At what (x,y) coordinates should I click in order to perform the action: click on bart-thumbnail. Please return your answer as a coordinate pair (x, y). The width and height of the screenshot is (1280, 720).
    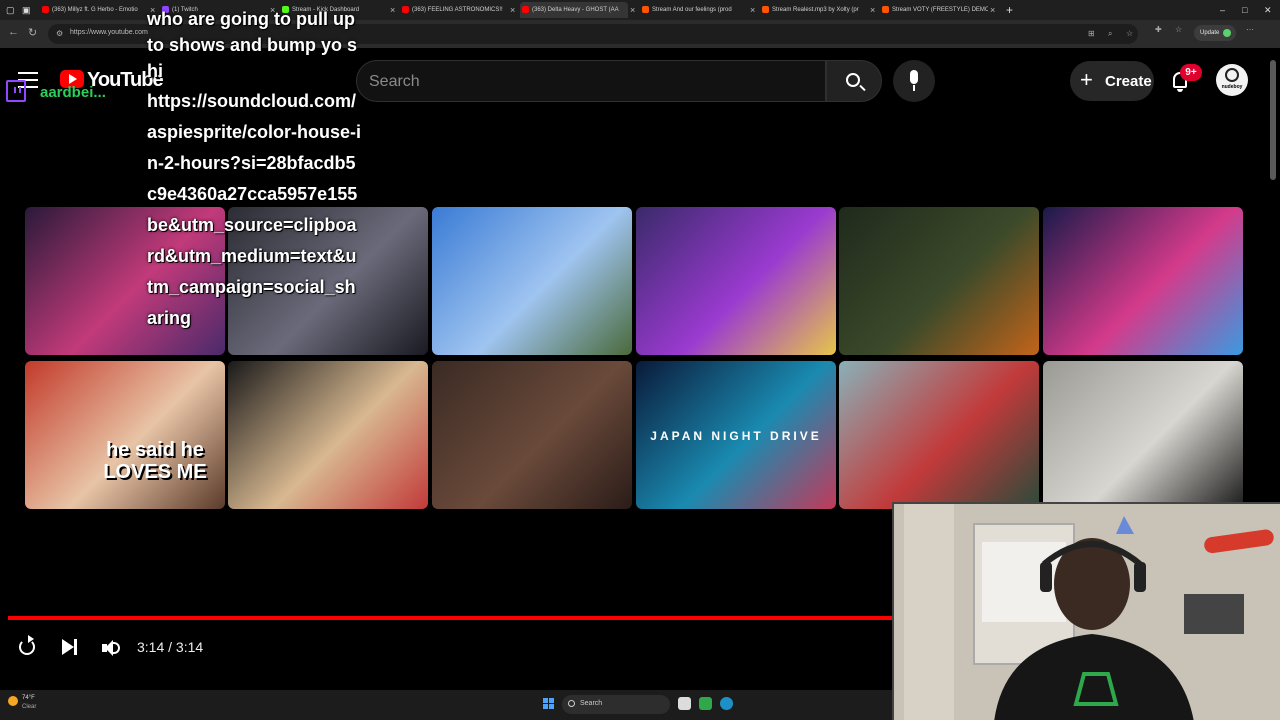
    Looking at the image, I should click on (736, 281).